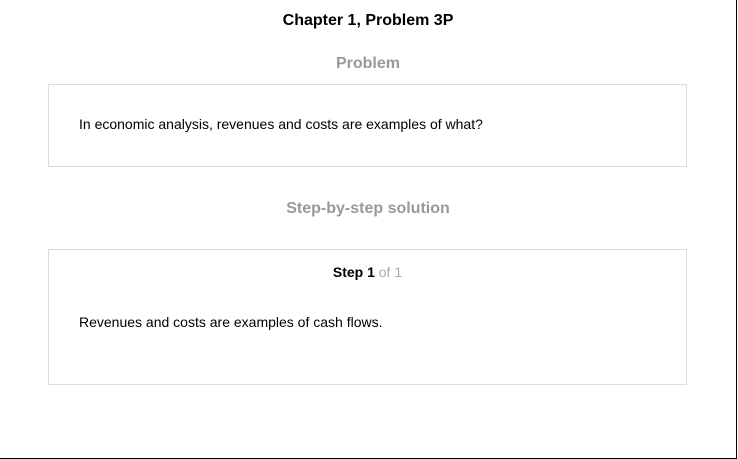 The height and width of the screenshot is (459, 738). Describe the element at coordinates (353, 272) in the screenshot. I see `step-label: Step 1` at that location.